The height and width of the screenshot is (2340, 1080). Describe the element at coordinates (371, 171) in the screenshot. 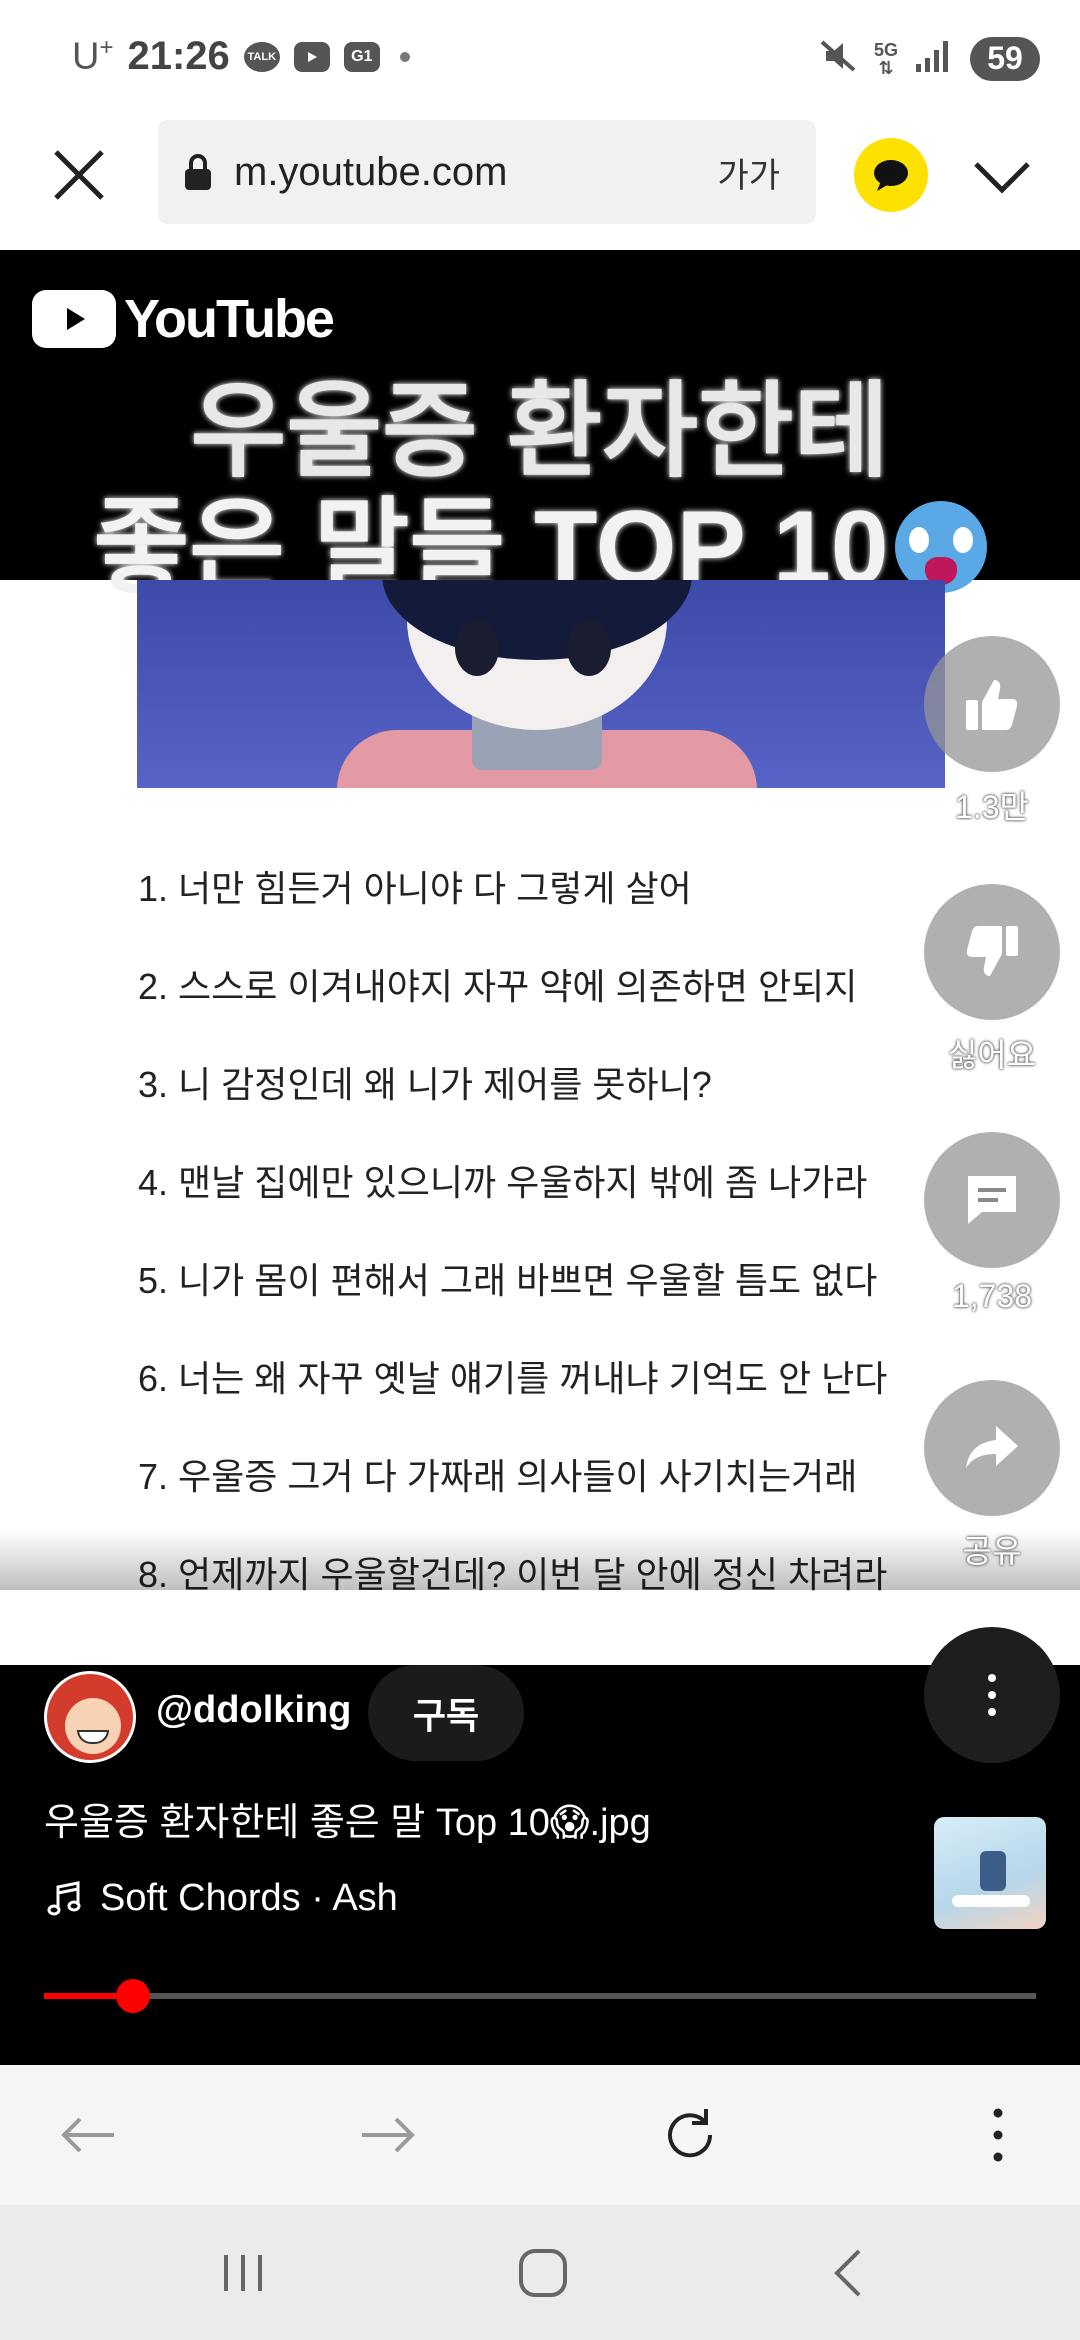

I see `url-text: m.youtube.com` at that location.